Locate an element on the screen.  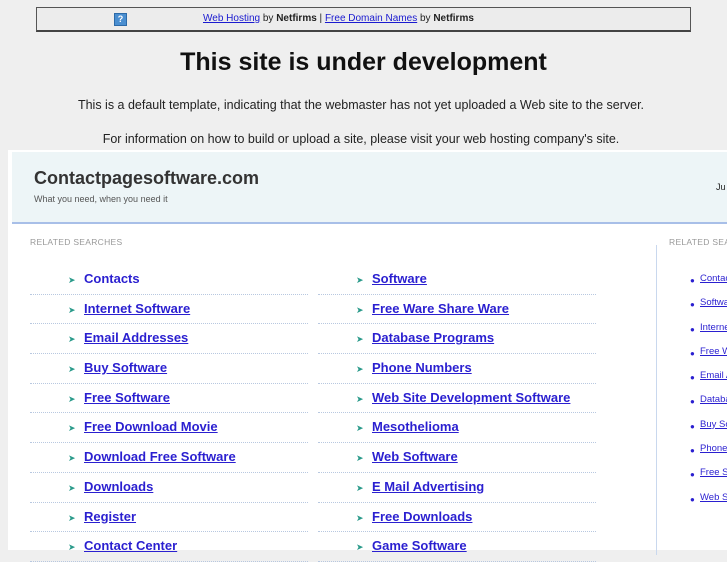
search-link: Contact Center is located at coordinates (130, 545).